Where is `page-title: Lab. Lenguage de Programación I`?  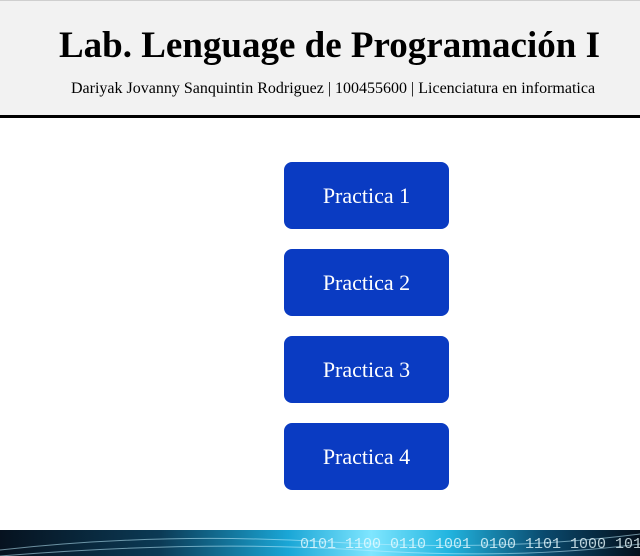
page-title: Lab. Lenguage de Programación I is located at coordinates (329, 45).